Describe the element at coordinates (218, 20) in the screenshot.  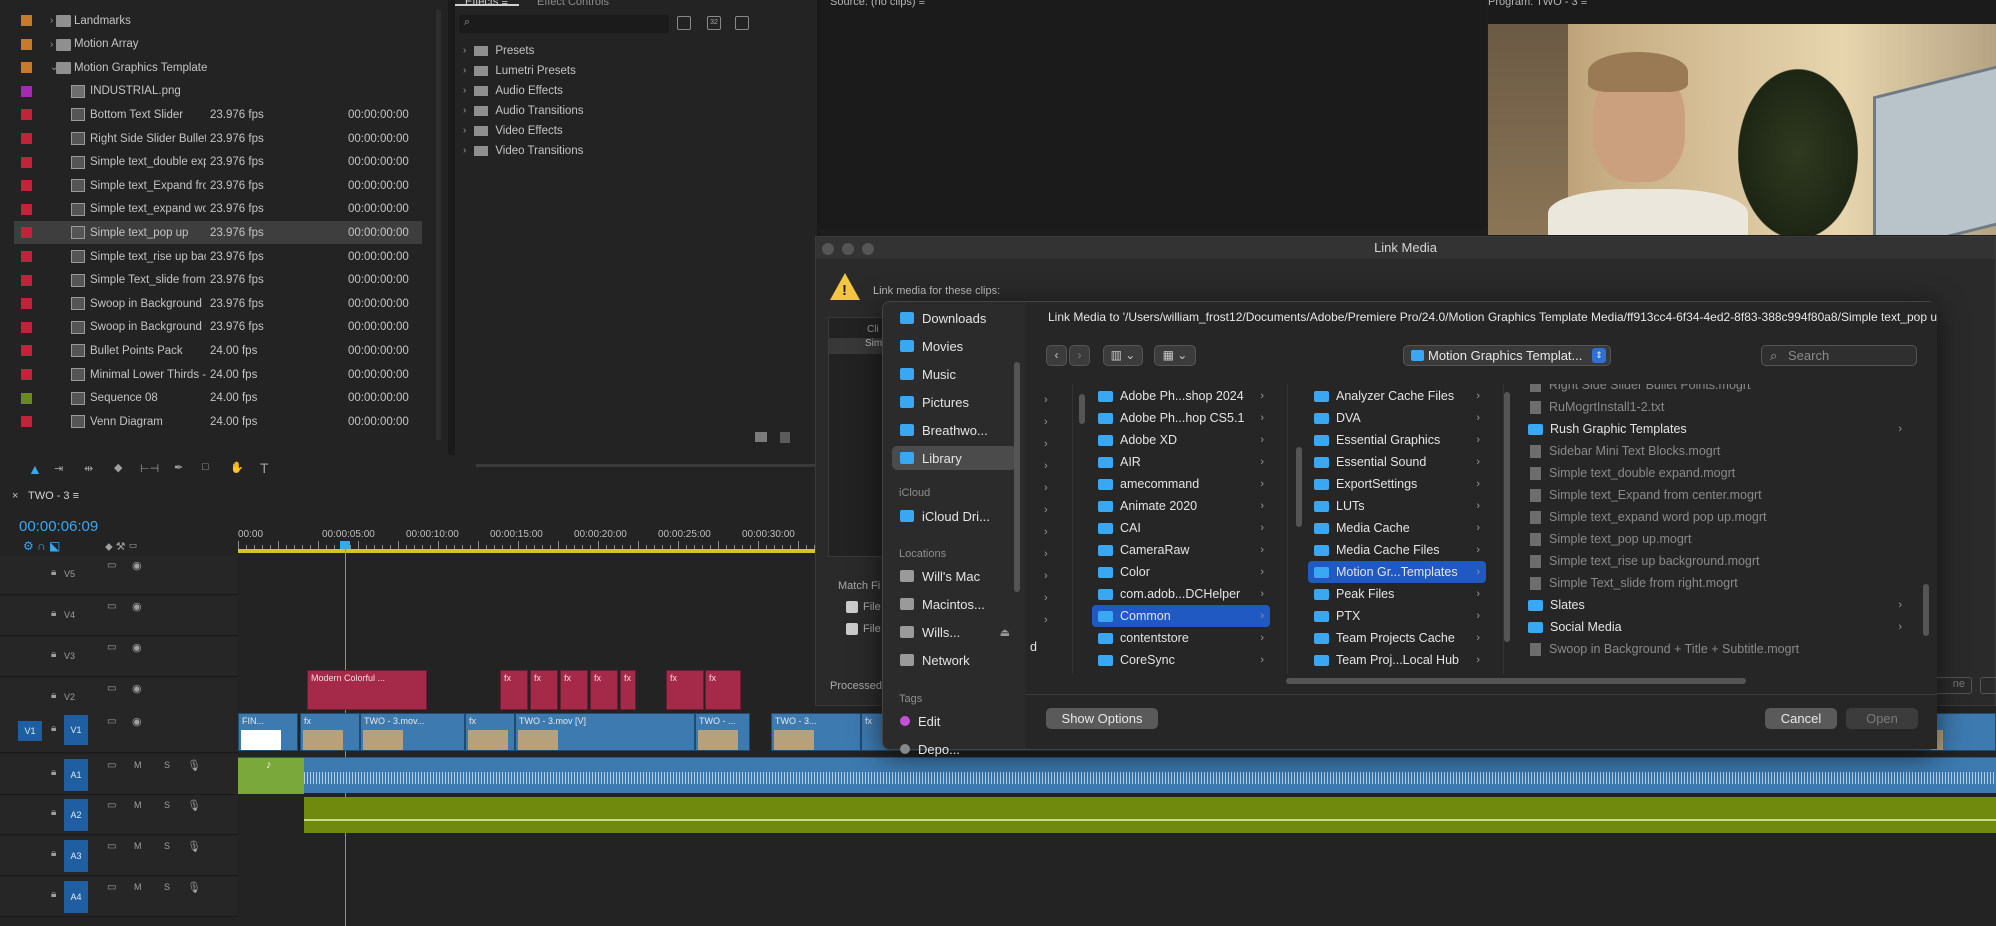
I see `project-row: › Landmarks` at that location.